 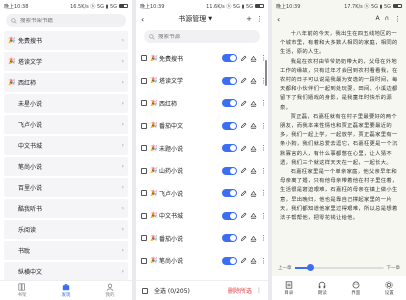 What do you see at coordinates (66, 187) in the screenshot?
I see `list-item: 百里小说 ›` at bounding box center [66, 187].